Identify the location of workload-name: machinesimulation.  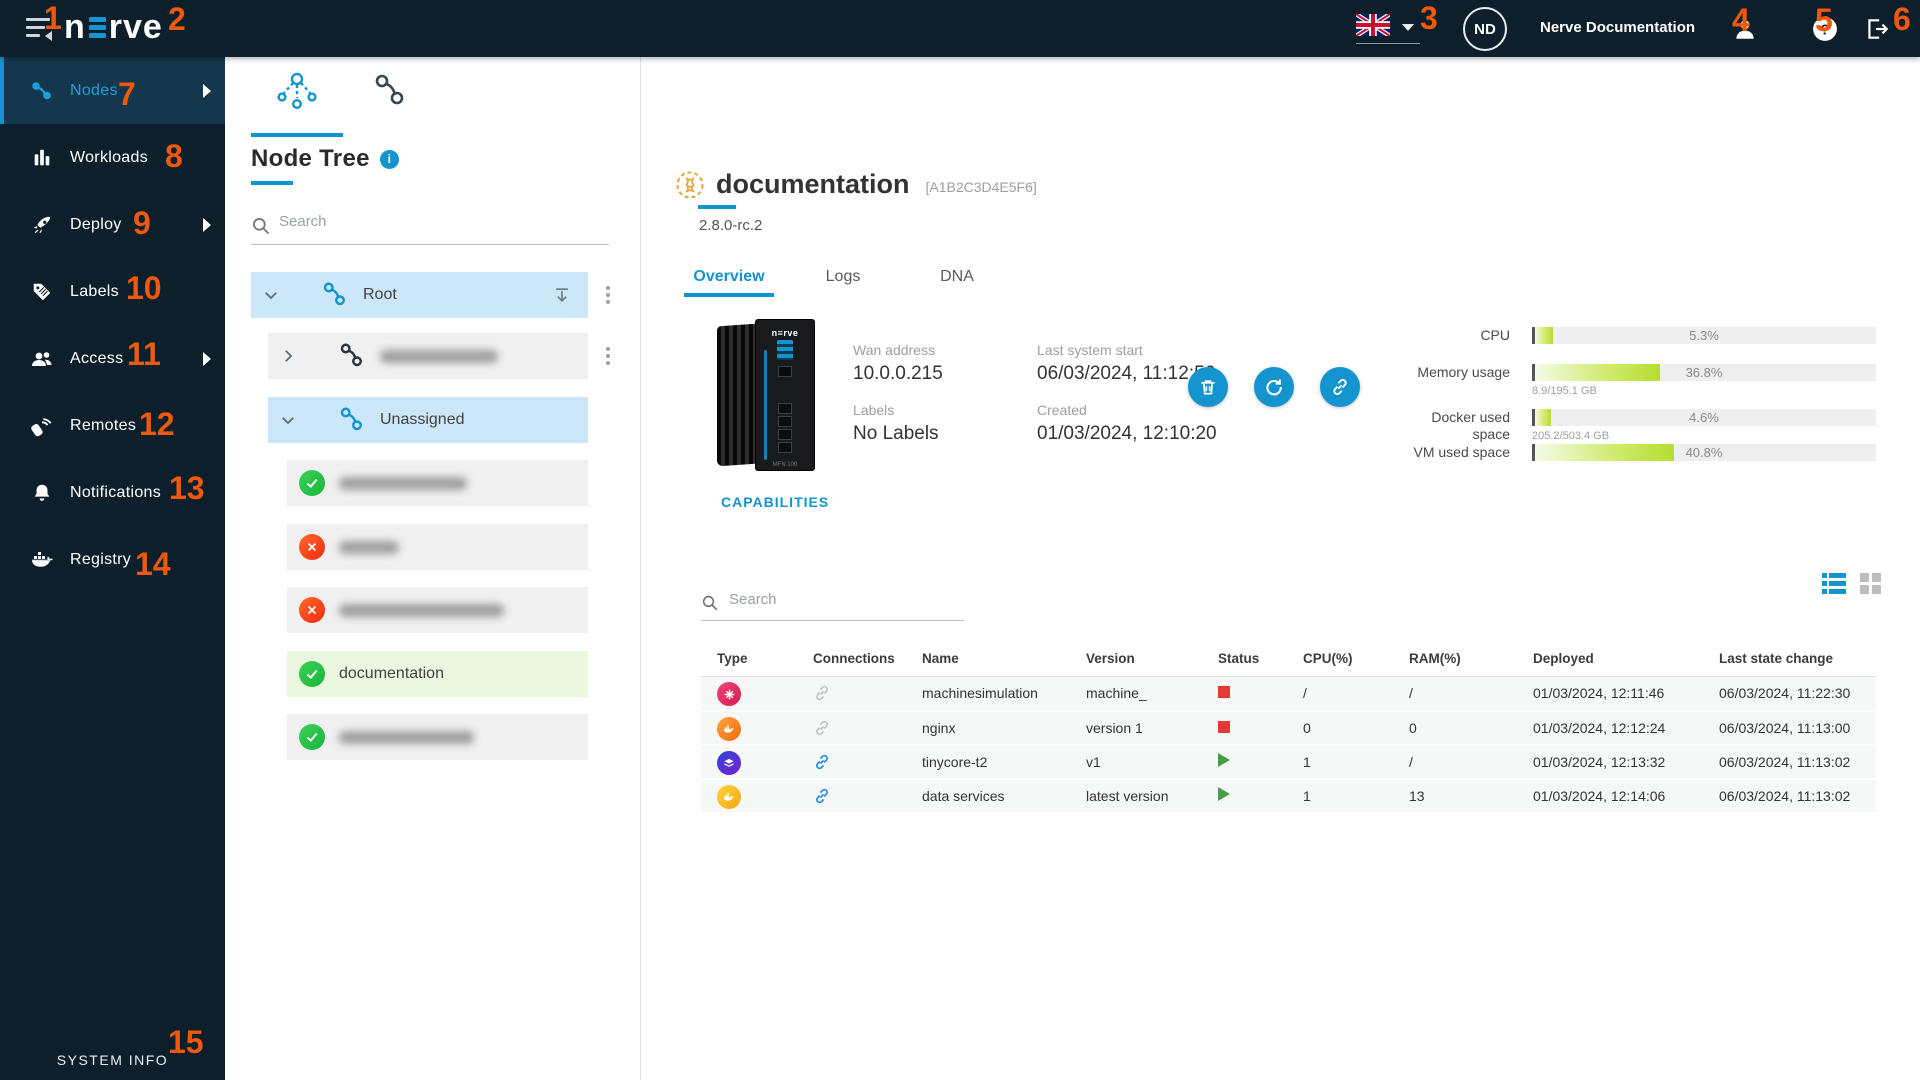
(988, 694).